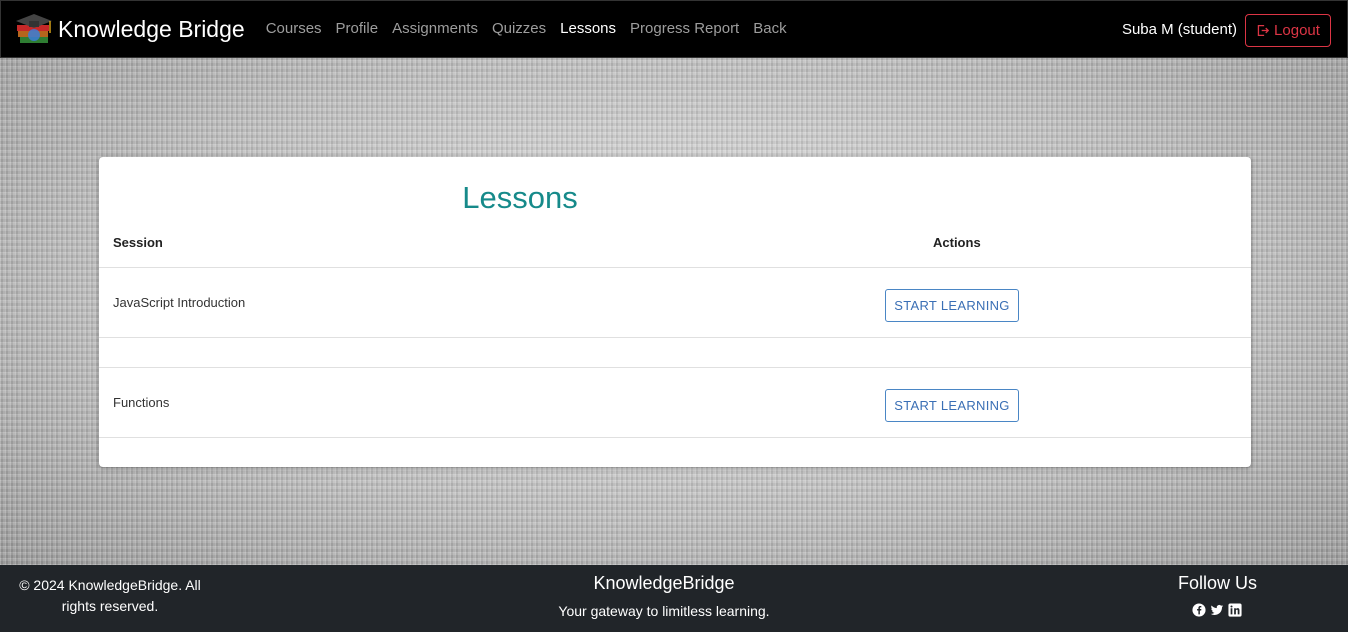  Describe the element at coordinates (588, 29) in the screenshot. I see `nav-lessons: Lessons` at that location.